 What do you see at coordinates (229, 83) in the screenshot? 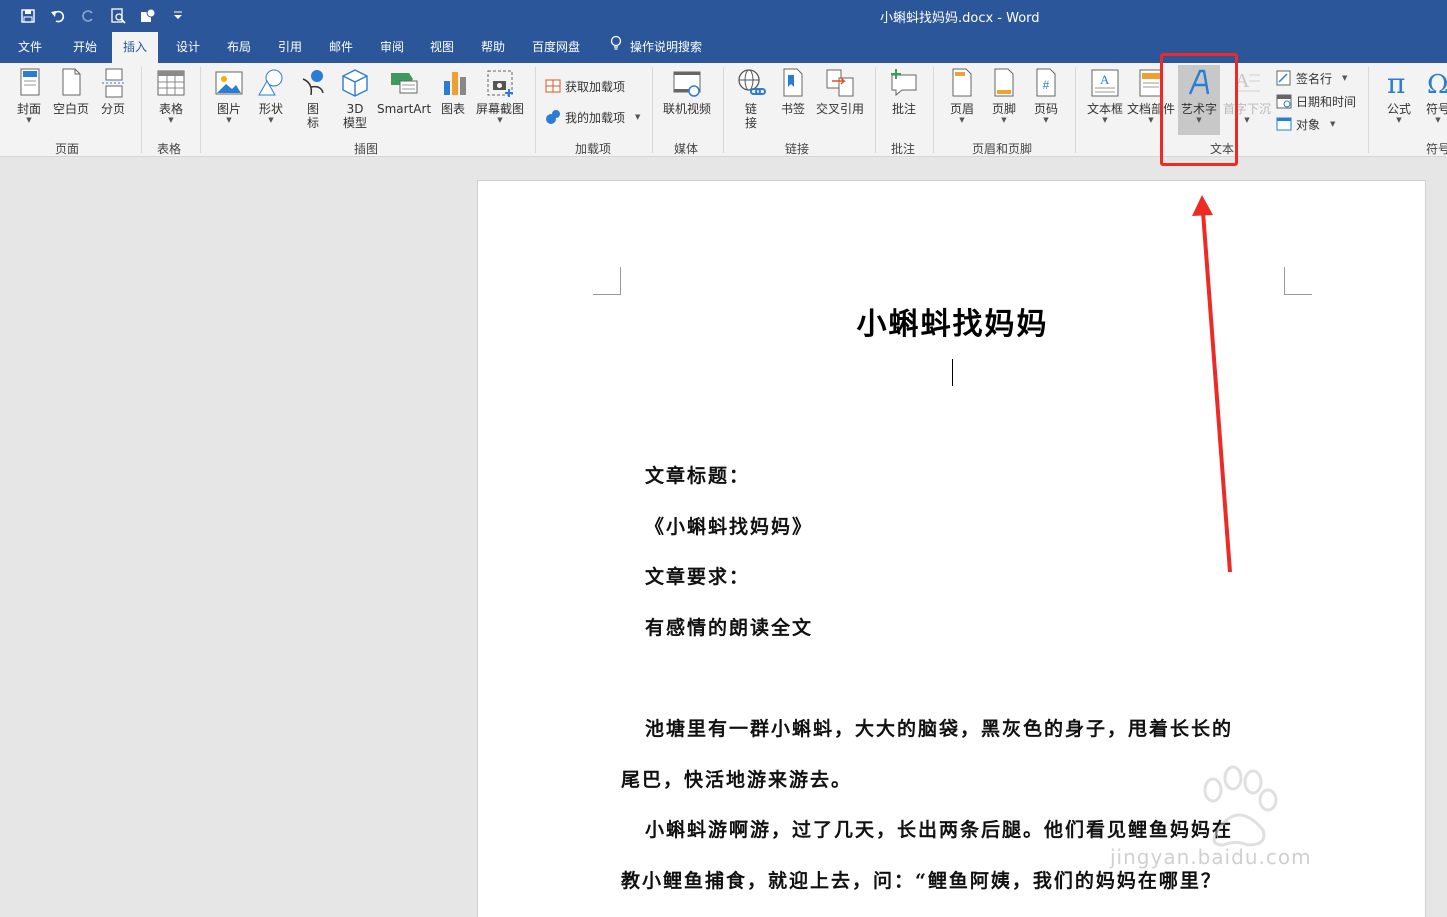
I see `picture-icon` at bounding box center [229, 83].